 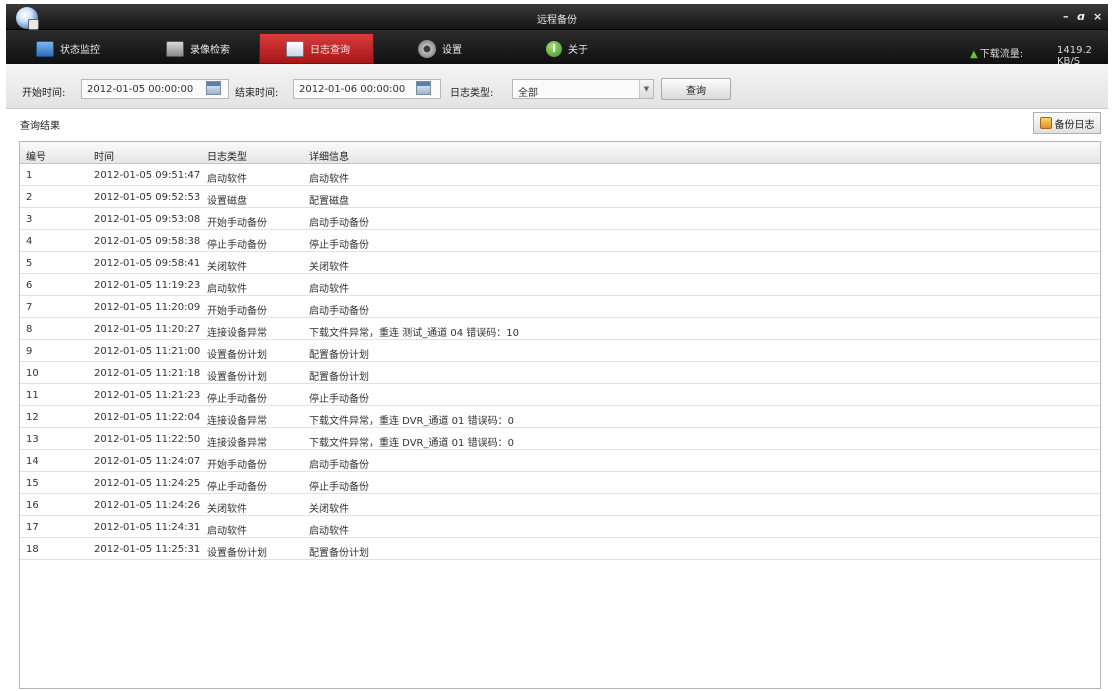 What do you see at coordinates (329, 155) in the screenshot?
I see `column-header-detail: 详细信息` at bounding box center [329, 155].